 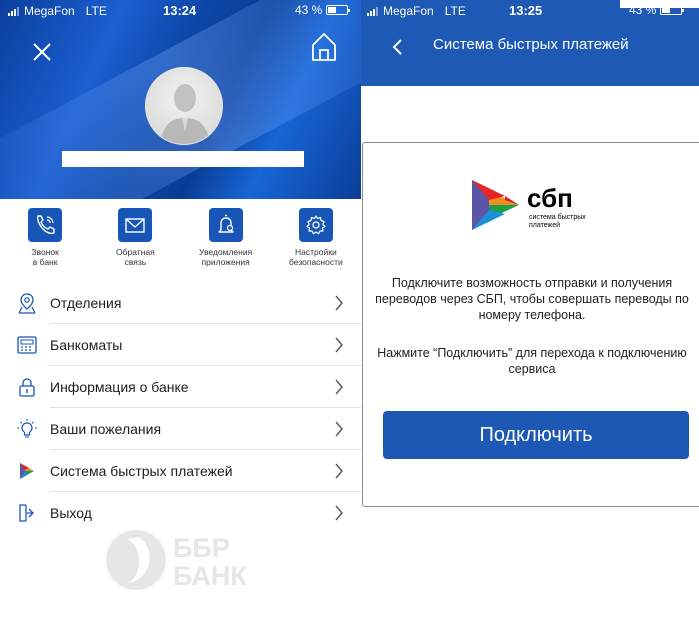 What do you see at coordinates (210, 576) in the screenshot?
I see `watermark-line2: БАНК` at bounding box center [210, 576].